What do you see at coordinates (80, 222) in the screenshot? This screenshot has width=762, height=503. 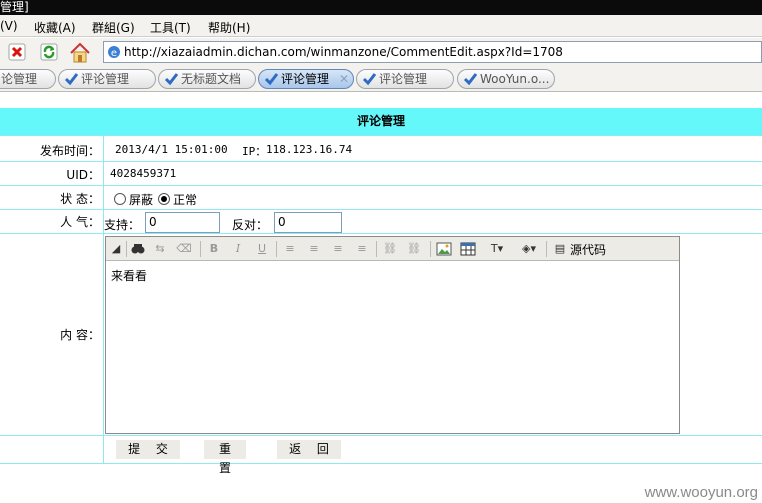 I see `popularity-label: 人 气：` at bounding box center [80, 222].